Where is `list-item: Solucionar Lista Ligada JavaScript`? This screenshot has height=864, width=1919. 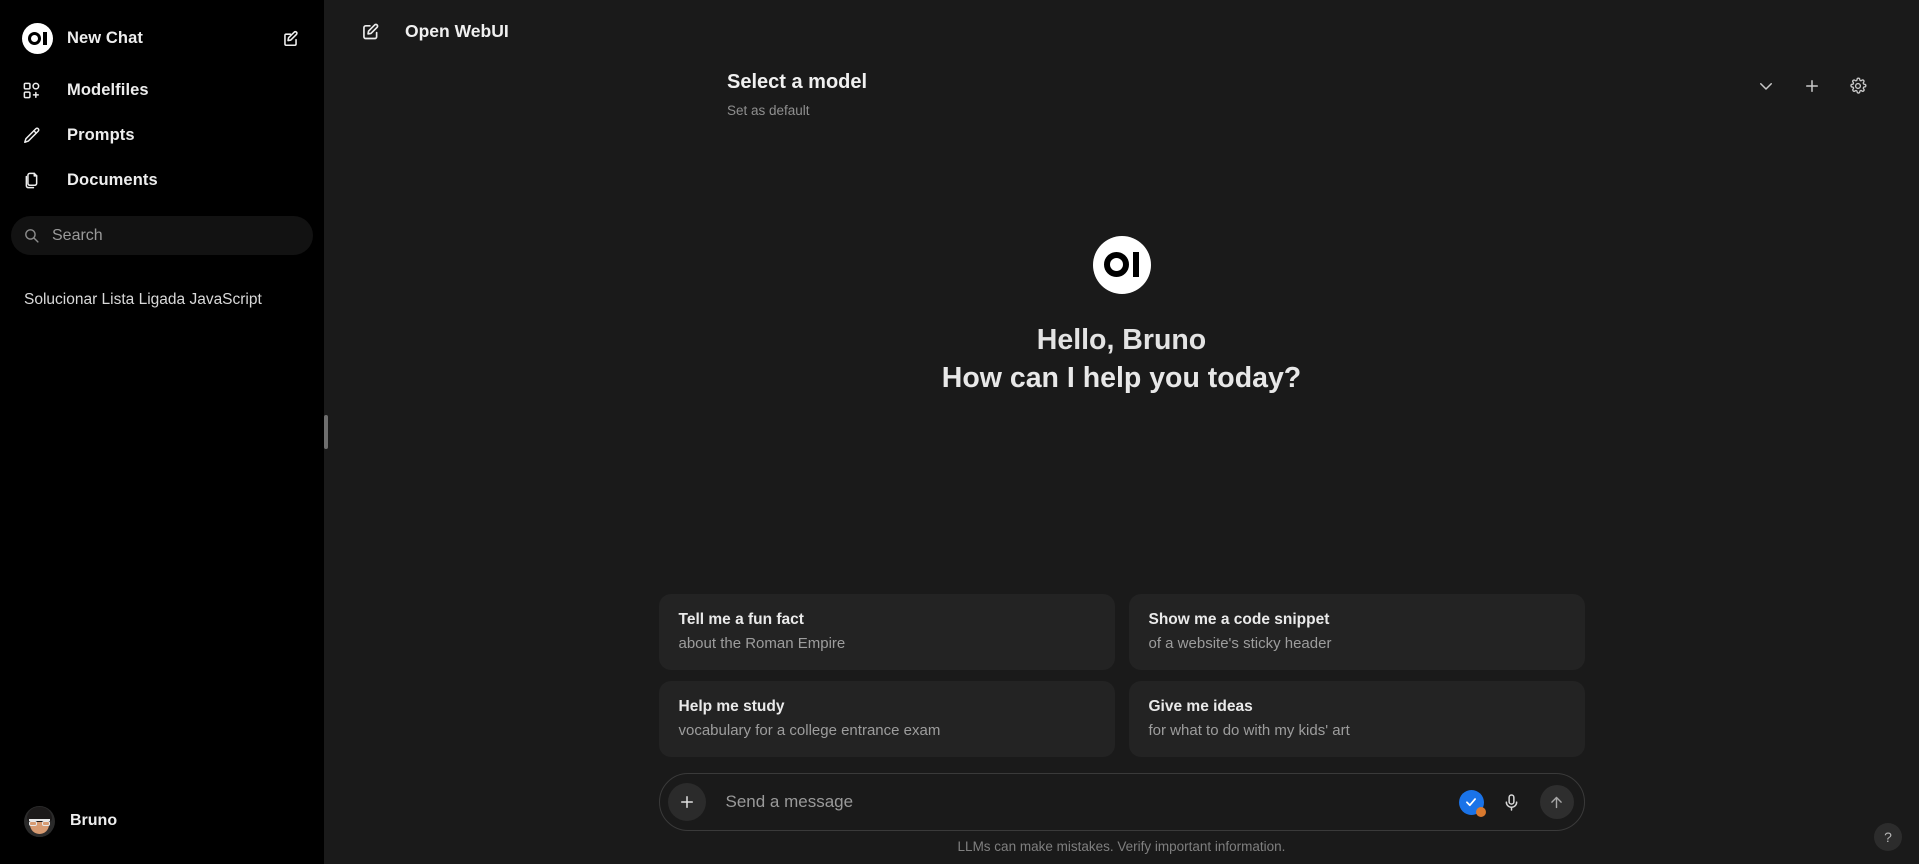 list-item: Solucionar Lista Ligada JavaScript is located at coordinates (162, 300).